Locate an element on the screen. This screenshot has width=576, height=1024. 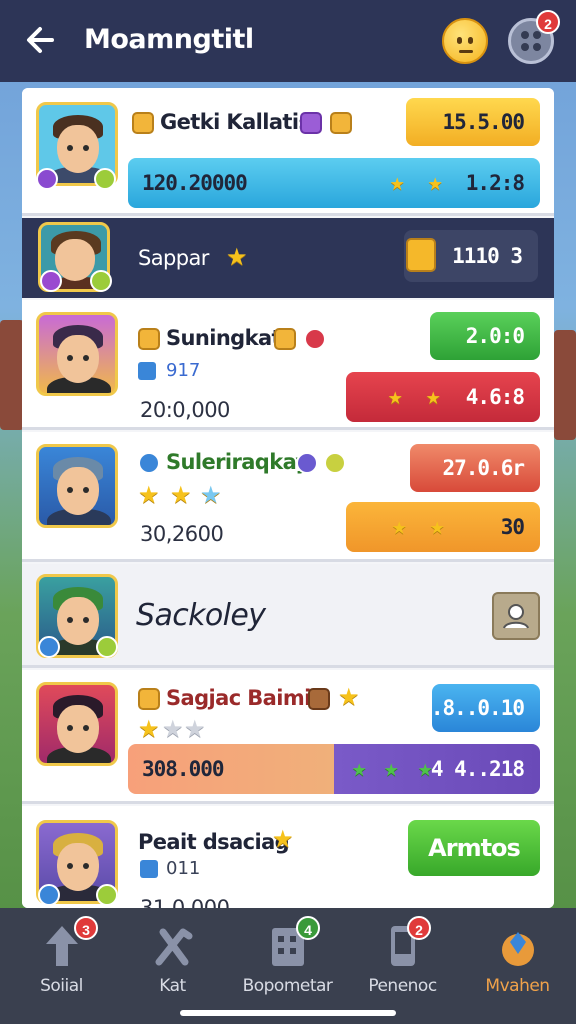
shield-icon: ★ is located at coordinates (359, 768).